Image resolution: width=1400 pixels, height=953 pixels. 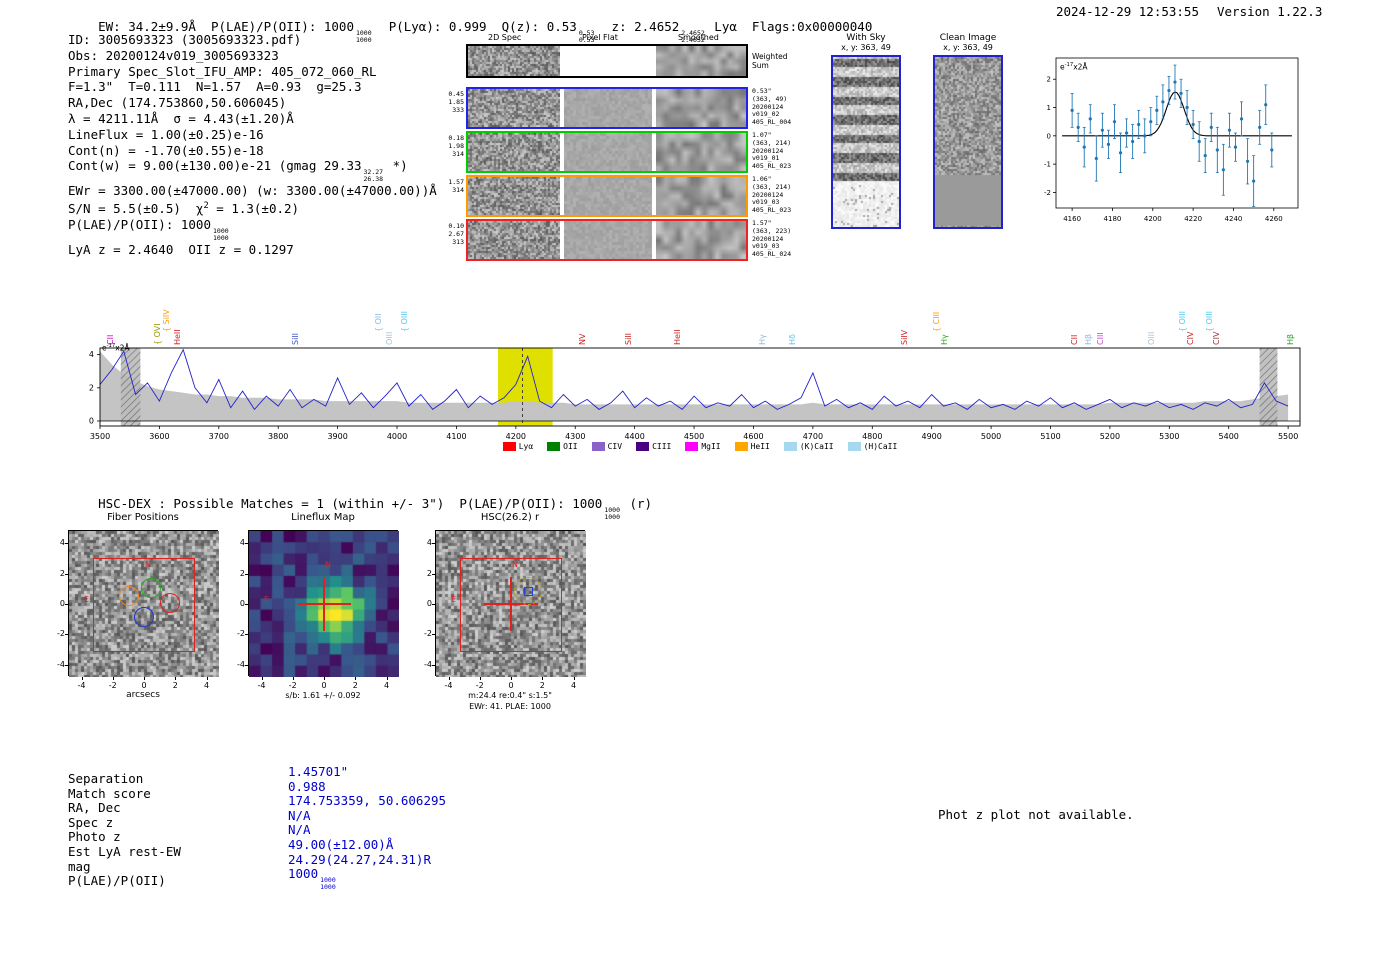 I want to click on y-axis-tick-label: 2, so click(x=242, y=573).